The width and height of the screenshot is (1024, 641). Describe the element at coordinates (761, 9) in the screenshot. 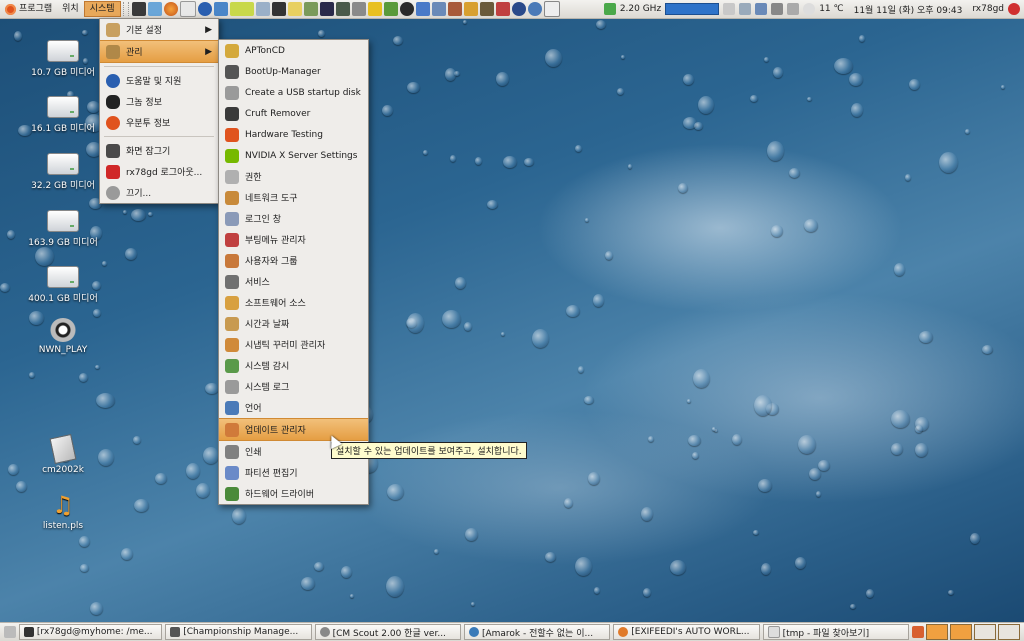

I see `computer-icon` at that location.